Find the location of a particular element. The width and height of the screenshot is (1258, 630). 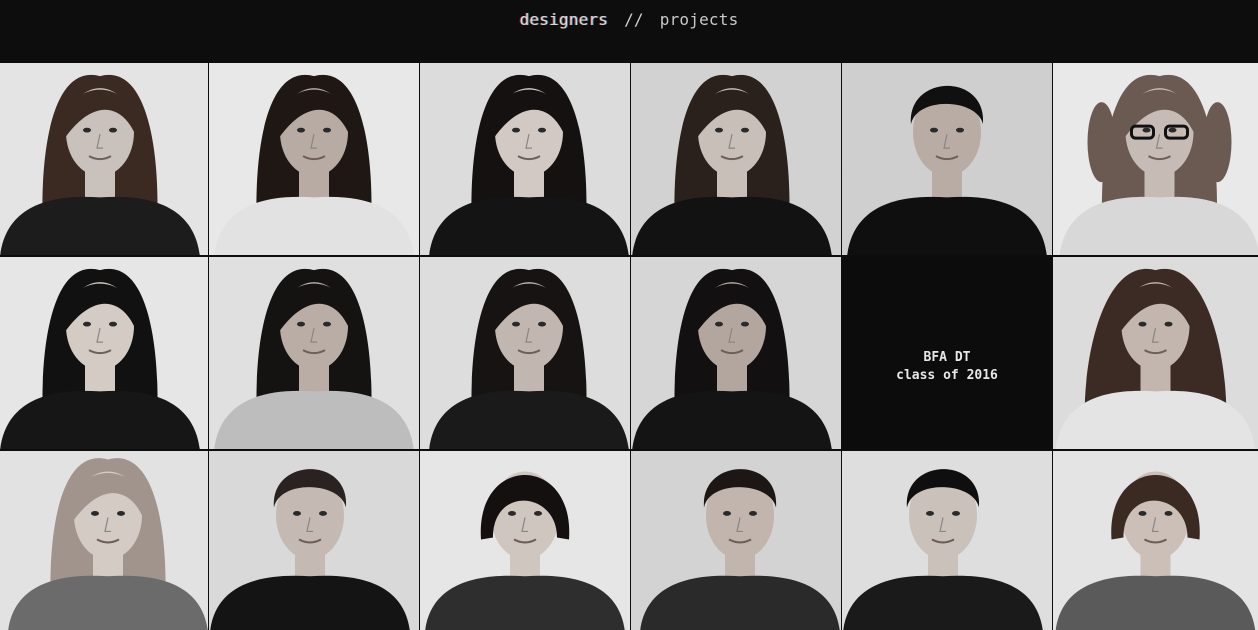

class-title: BFA DT class of 2016 is located at coordinates (947, 367).